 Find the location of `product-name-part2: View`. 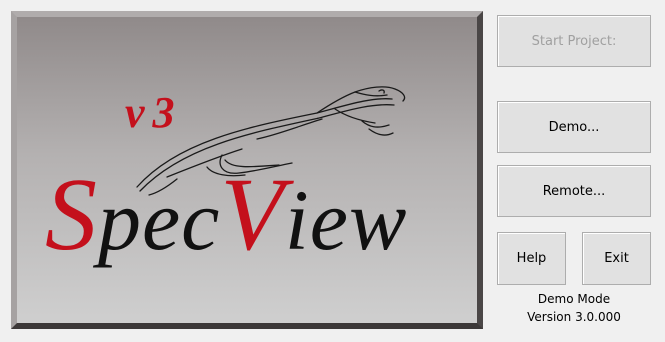

product-name-part2: View is located at coordinates (313, 214).